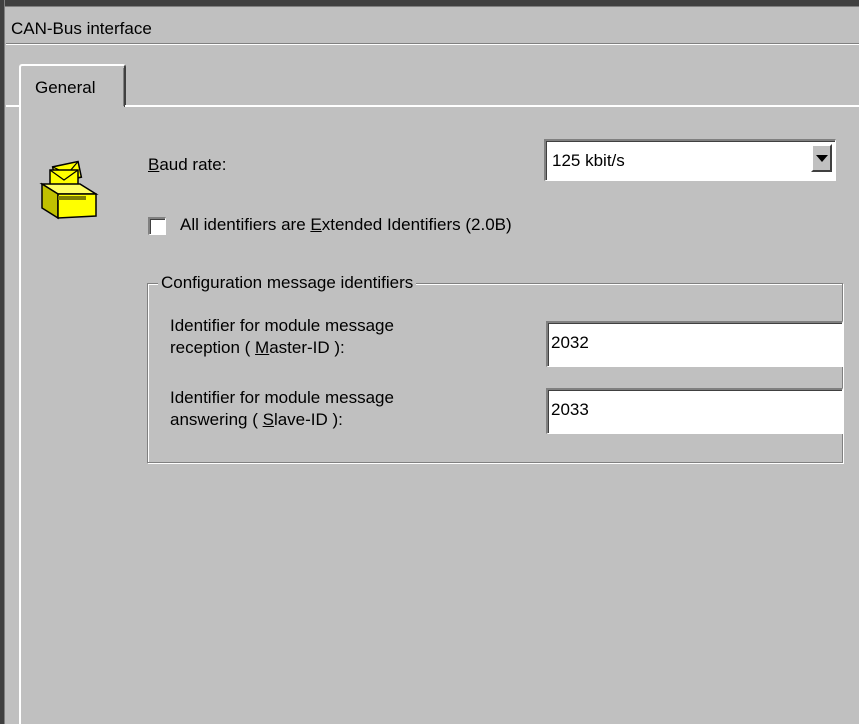 The image size is (859, 724). I want to click on baud-rate-label: Baud rate:, so click(187, 164).